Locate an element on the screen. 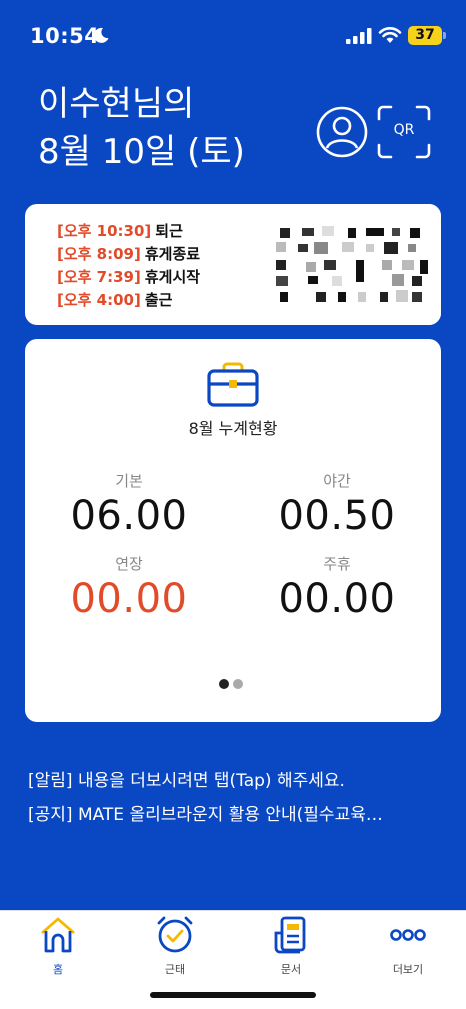  more-icon is located at coordinates (408, 935).